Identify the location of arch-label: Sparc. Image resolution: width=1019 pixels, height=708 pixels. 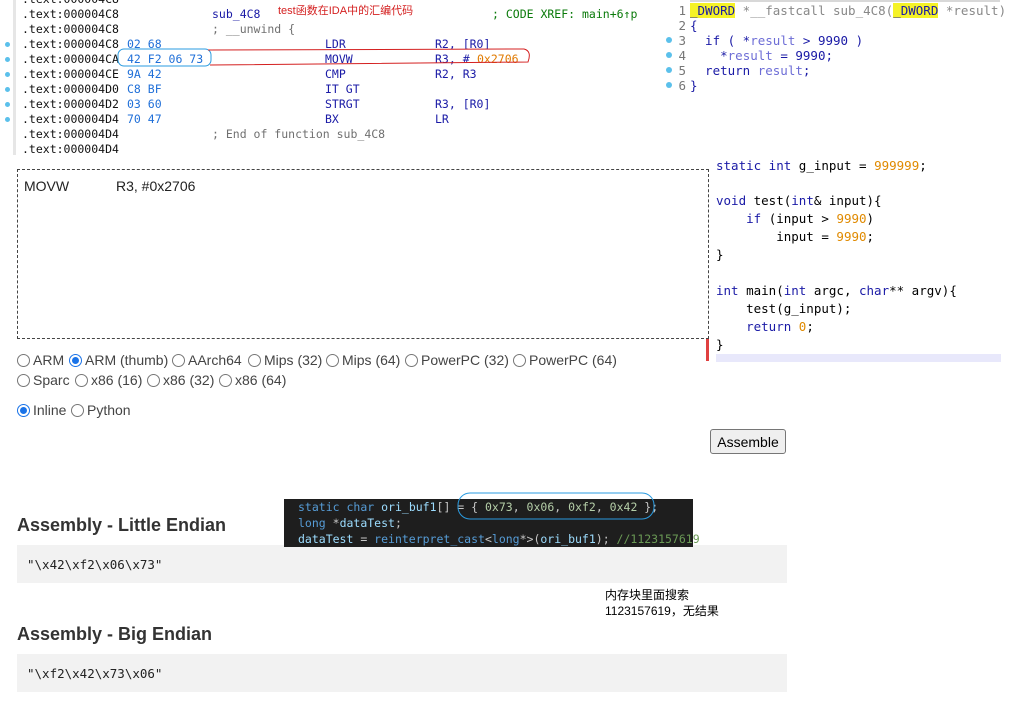
(51, 380).